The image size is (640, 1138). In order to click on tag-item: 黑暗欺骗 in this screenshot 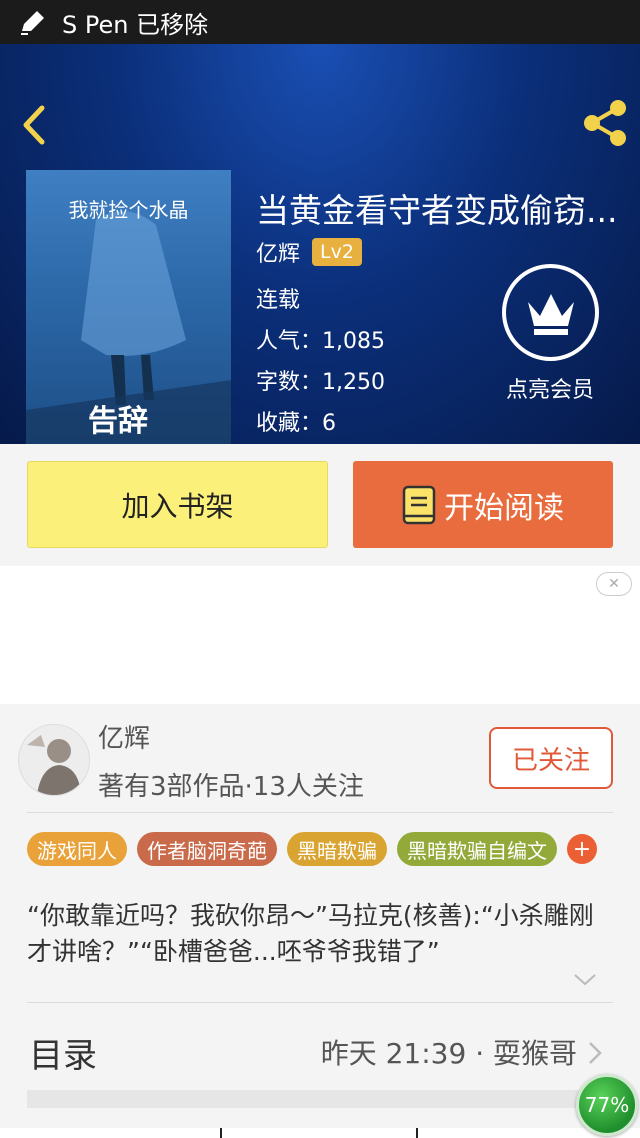, I will do `click(337, 849)`.